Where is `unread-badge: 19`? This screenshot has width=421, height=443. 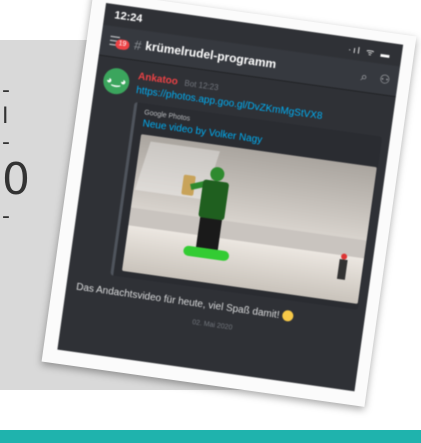
unread-badge: 19 is located at coordinates (122, 44).